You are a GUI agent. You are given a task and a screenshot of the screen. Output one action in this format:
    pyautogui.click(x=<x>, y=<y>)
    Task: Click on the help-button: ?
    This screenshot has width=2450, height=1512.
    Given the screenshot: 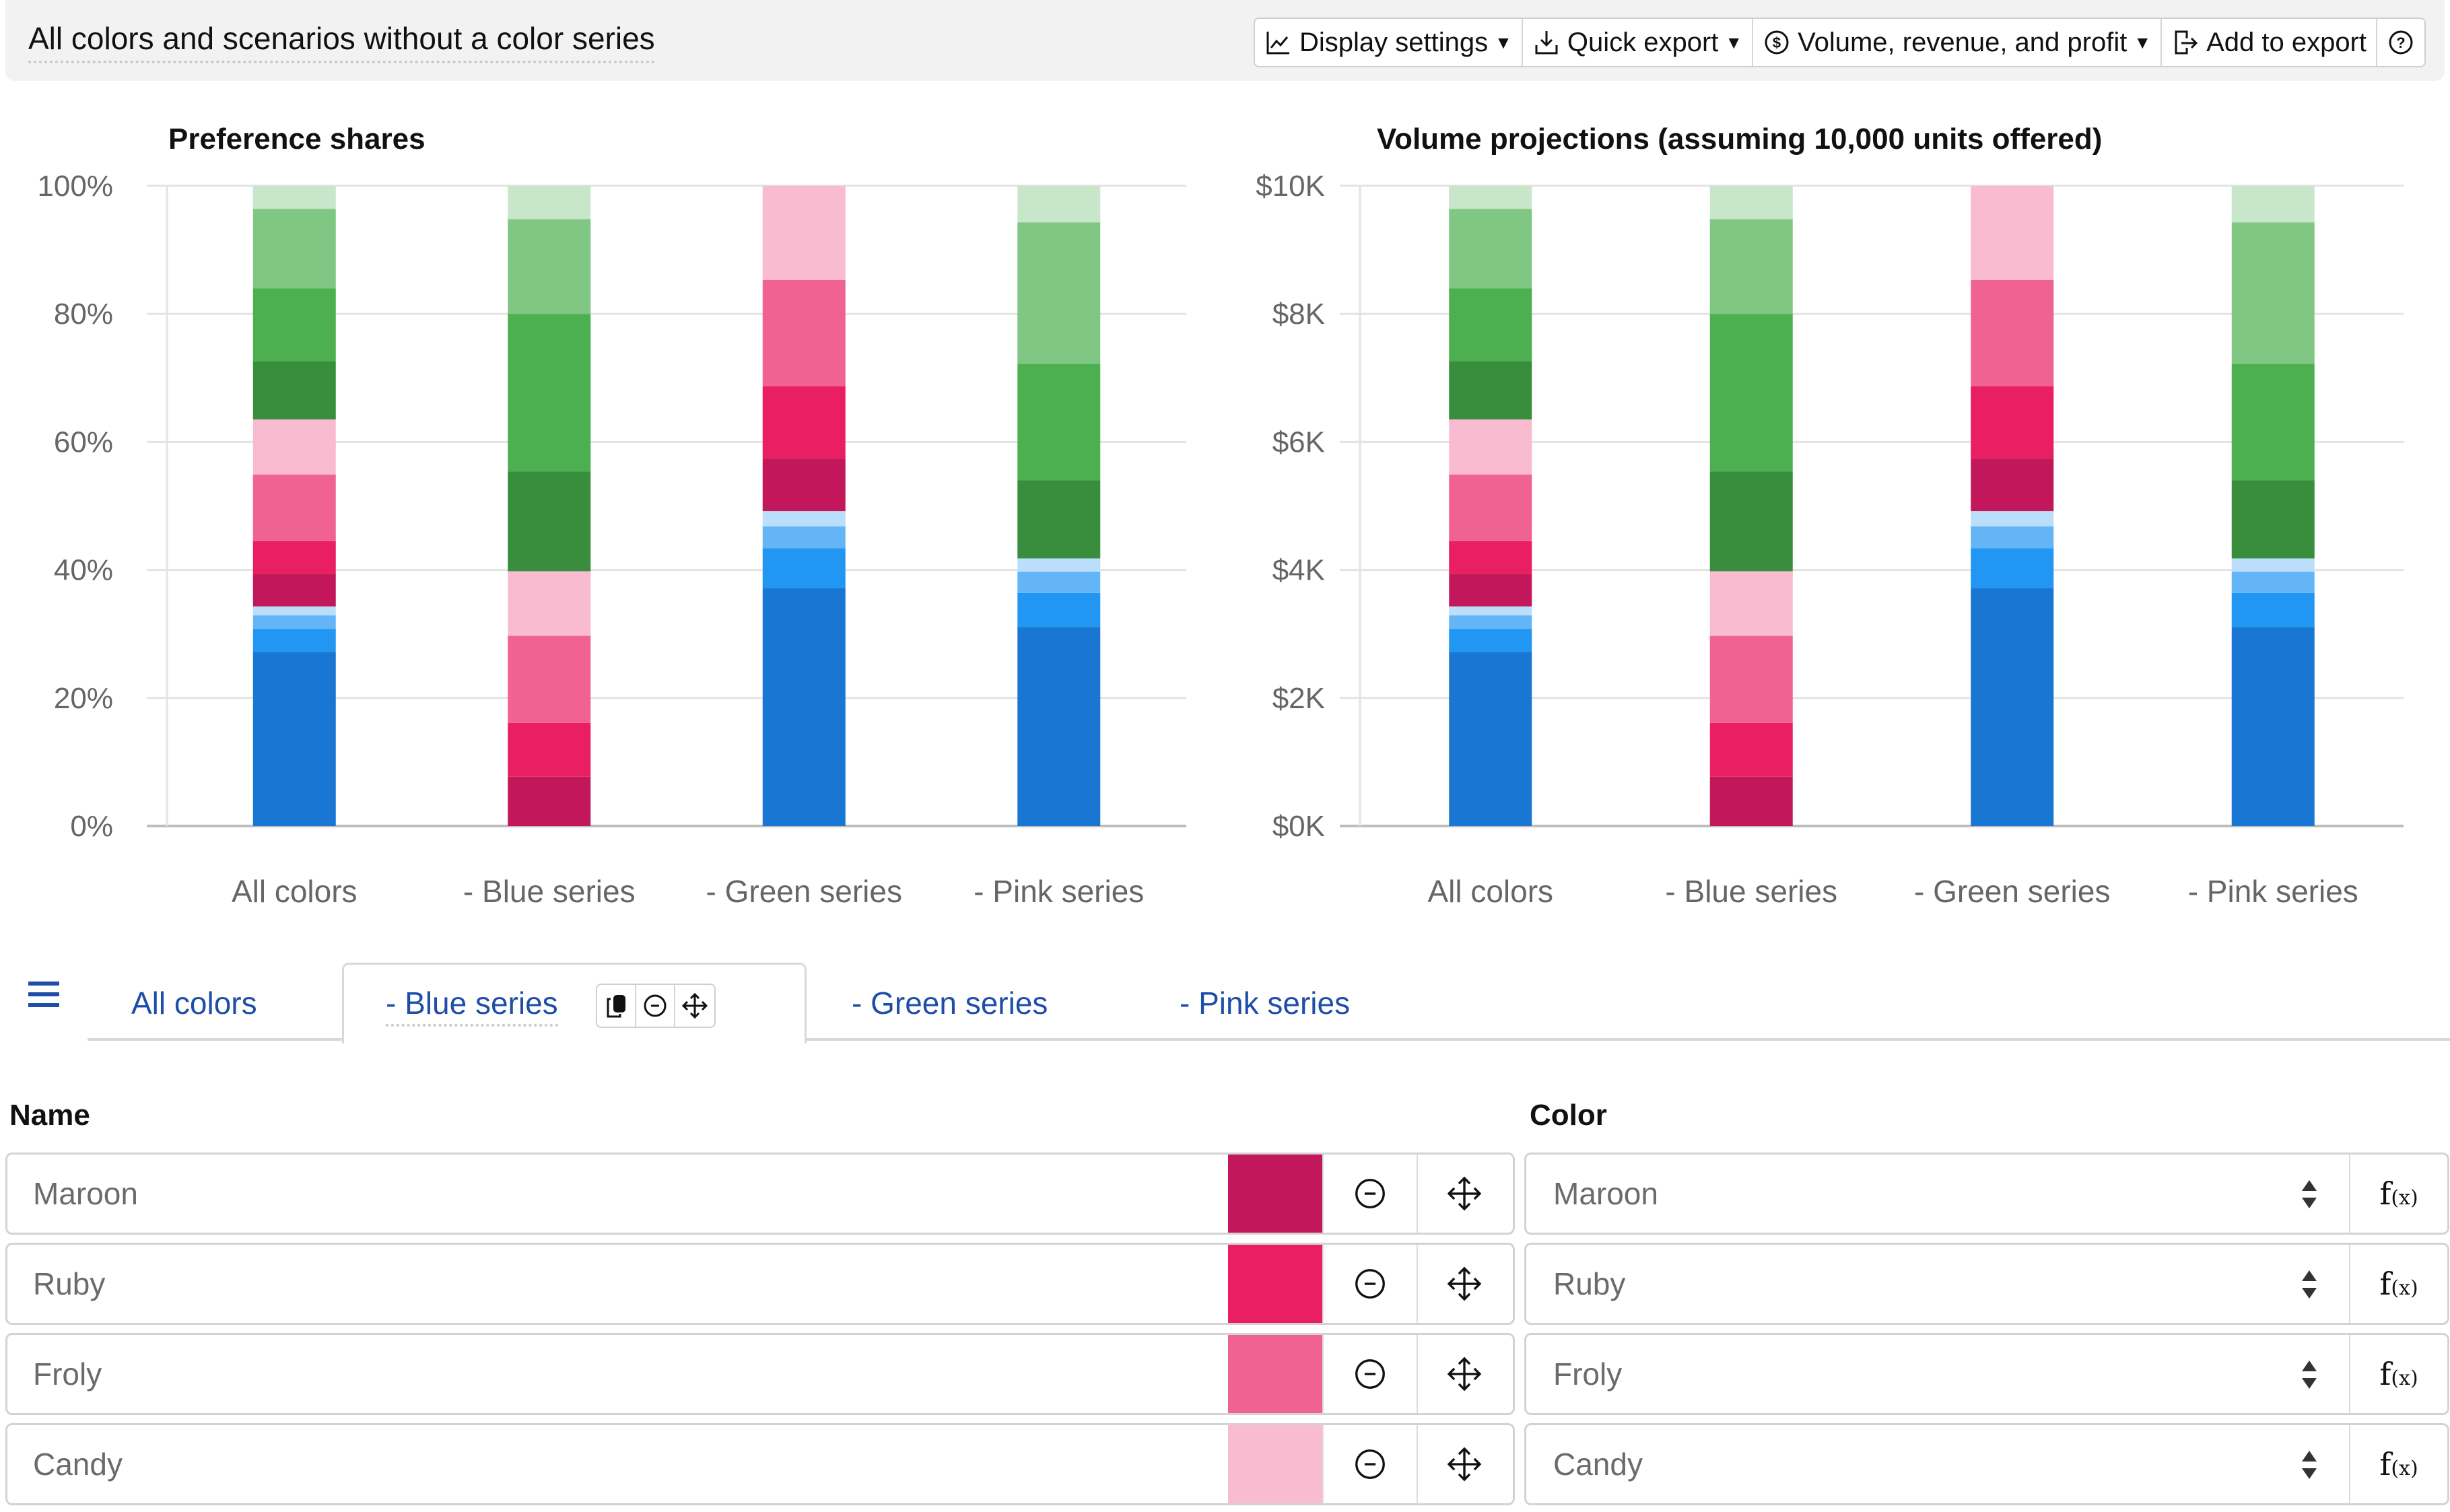 What is the action you would take?
    pyautogui.click(x=2400, y=42)
    